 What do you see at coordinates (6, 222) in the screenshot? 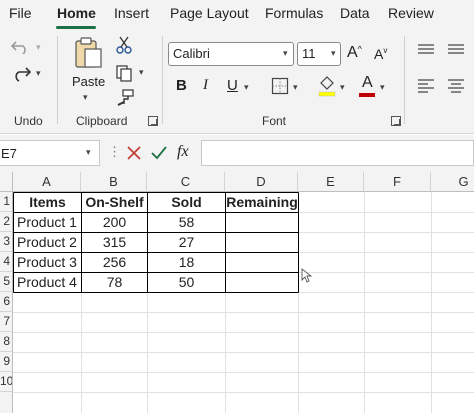
I see `row-header-2: 2` at bounding box center [6, 222].